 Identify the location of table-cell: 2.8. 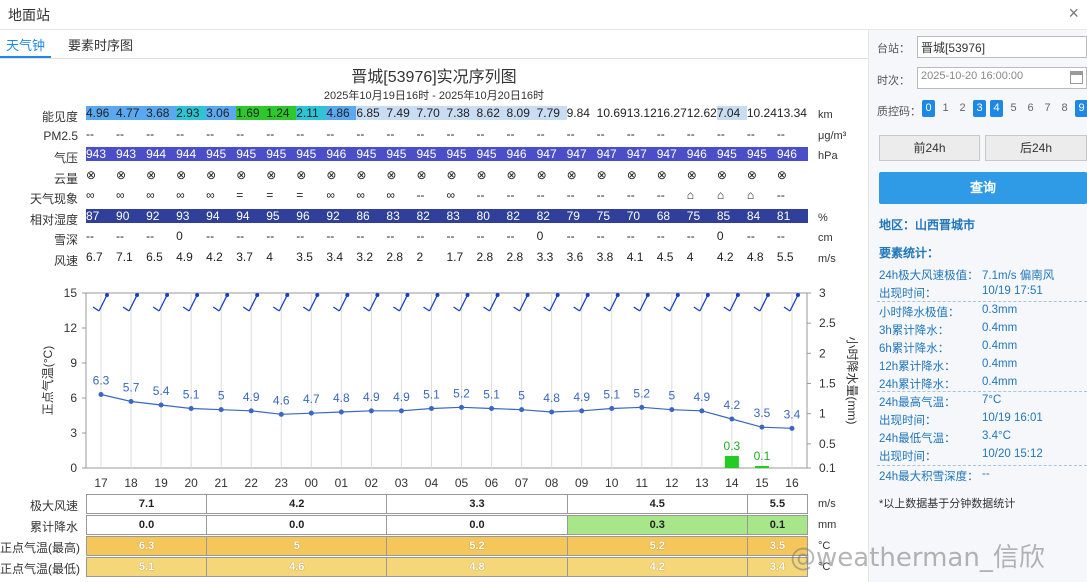
(402, 256).